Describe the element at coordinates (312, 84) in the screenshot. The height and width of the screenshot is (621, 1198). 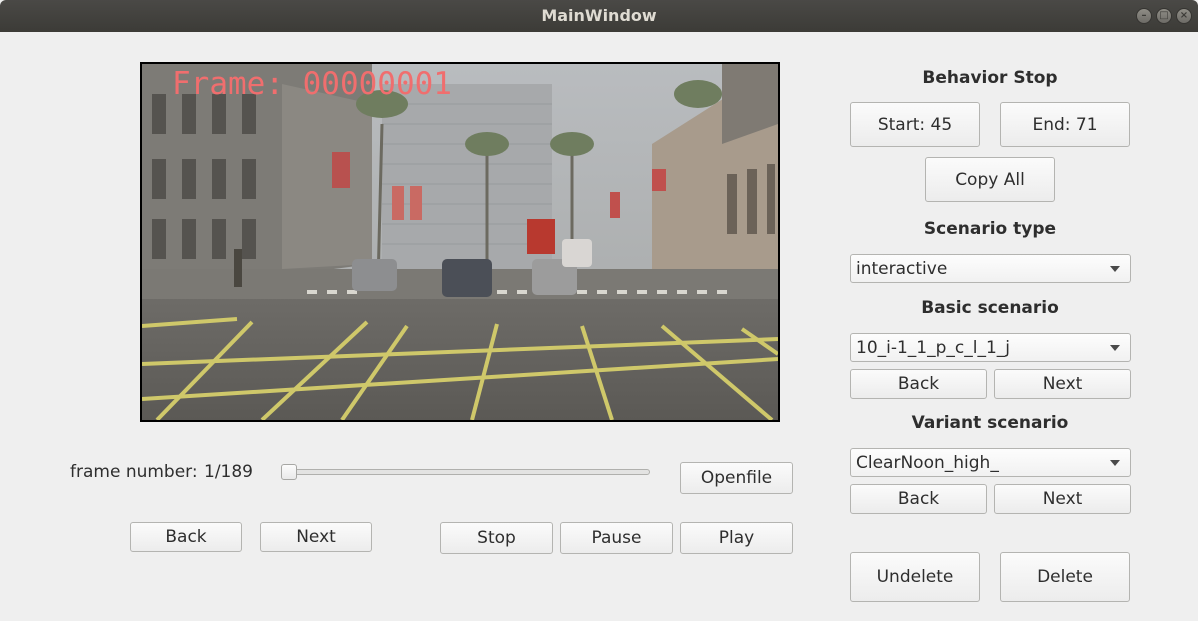
I see `frame-overlay-label: Frame: 00000001` at that location.